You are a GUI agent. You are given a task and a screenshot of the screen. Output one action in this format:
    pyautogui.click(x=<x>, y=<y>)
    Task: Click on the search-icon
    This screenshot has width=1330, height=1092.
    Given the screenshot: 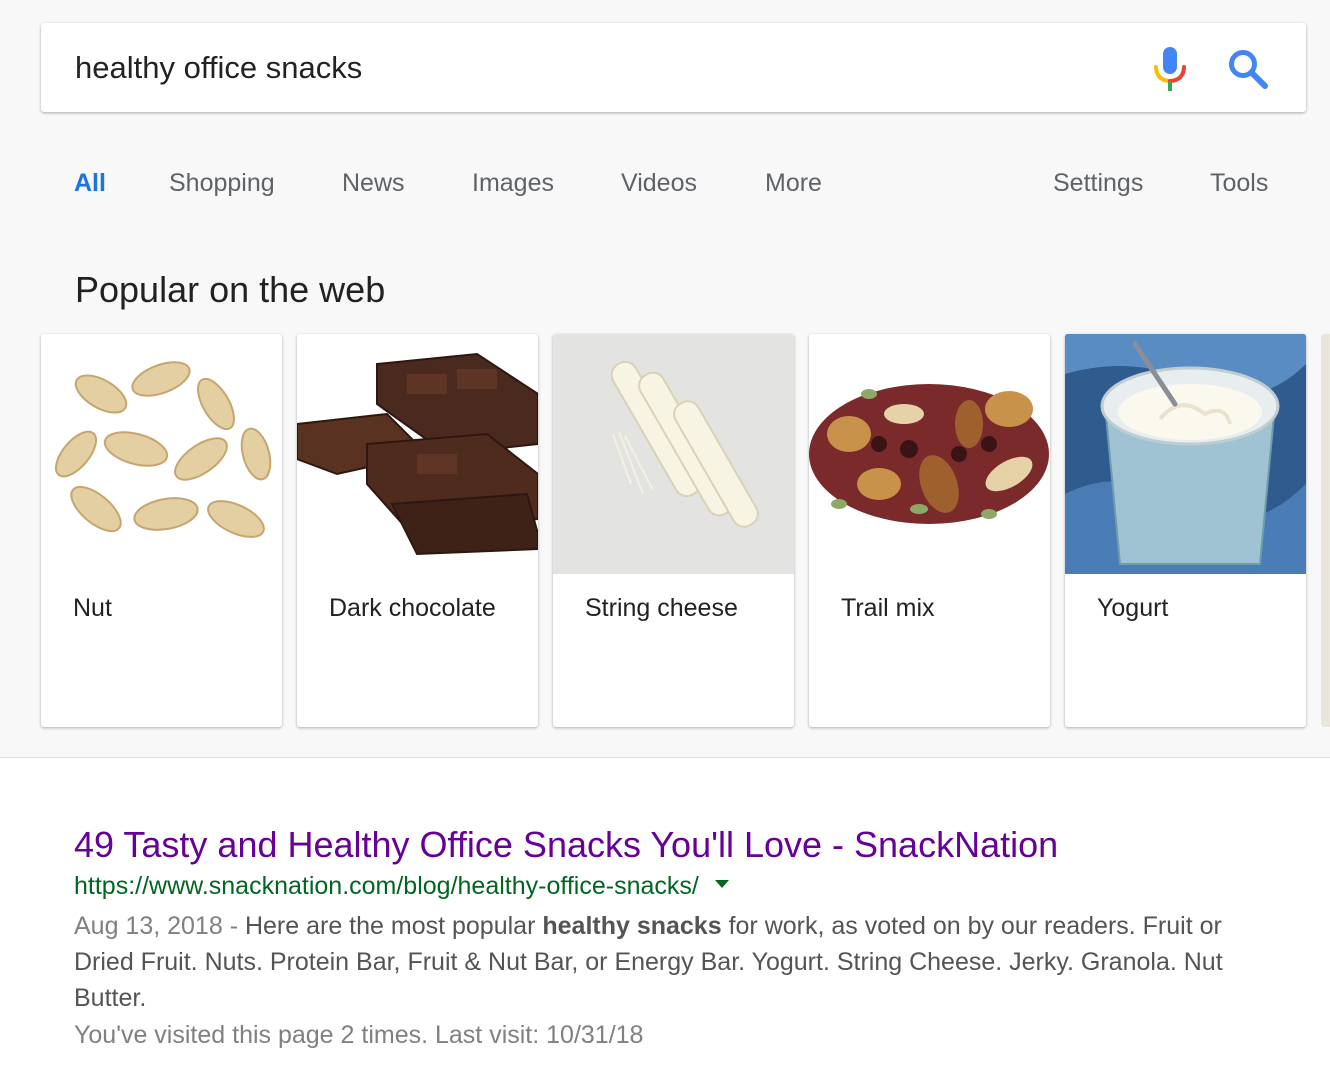 What is the action you would take?
    pyautogui.click(x=1248, y=69)
    